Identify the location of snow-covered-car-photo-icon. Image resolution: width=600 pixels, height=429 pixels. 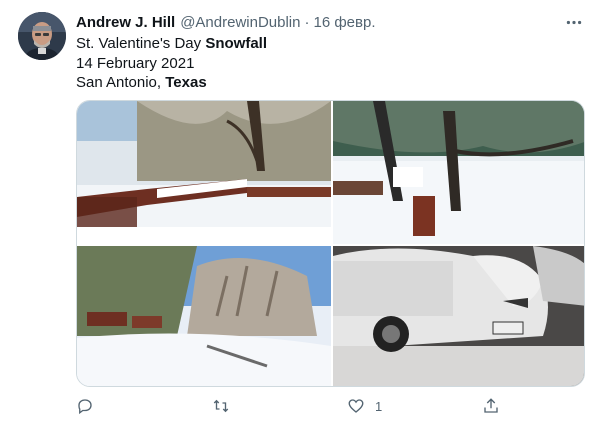
(458, 316).